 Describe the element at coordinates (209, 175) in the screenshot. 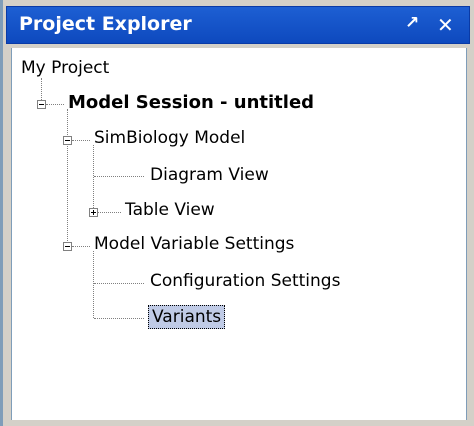

I see `tree-item-diagram-view: Diagram View` at that location.